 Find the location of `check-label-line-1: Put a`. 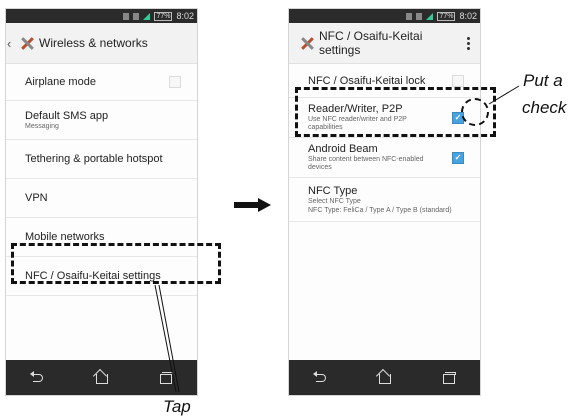

check-label-line-1: Put a is located at coordinates (543, 80).